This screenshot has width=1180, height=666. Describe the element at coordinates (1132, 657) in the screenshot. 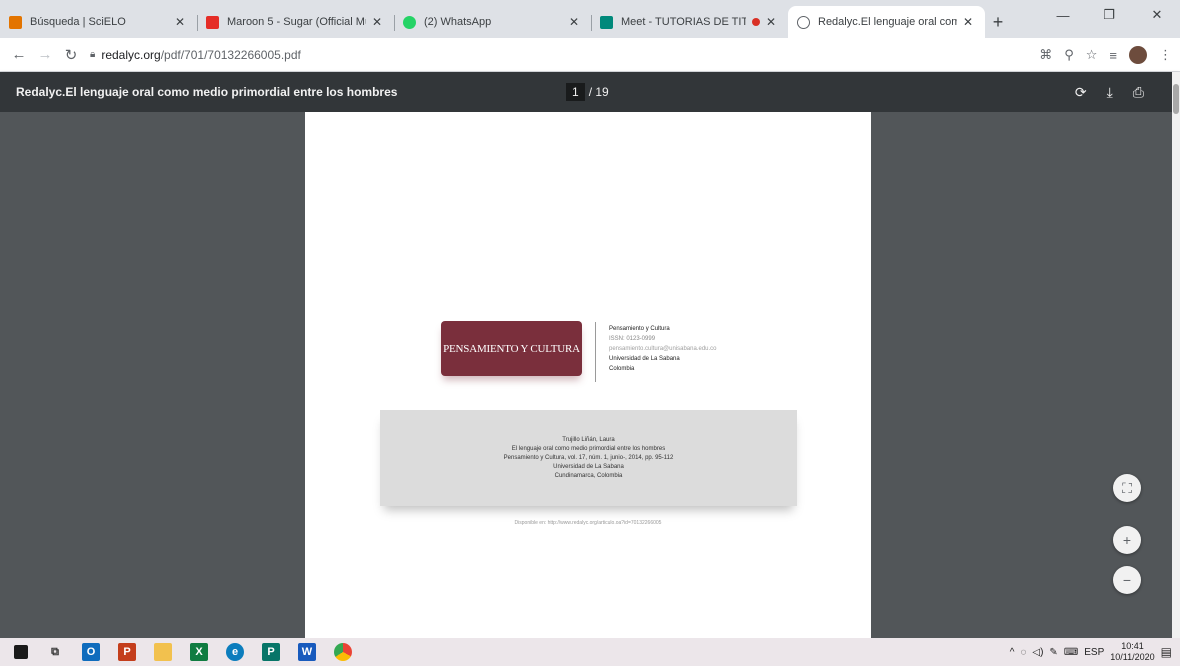

I see `clock-date: 10/11/2020` at that location.